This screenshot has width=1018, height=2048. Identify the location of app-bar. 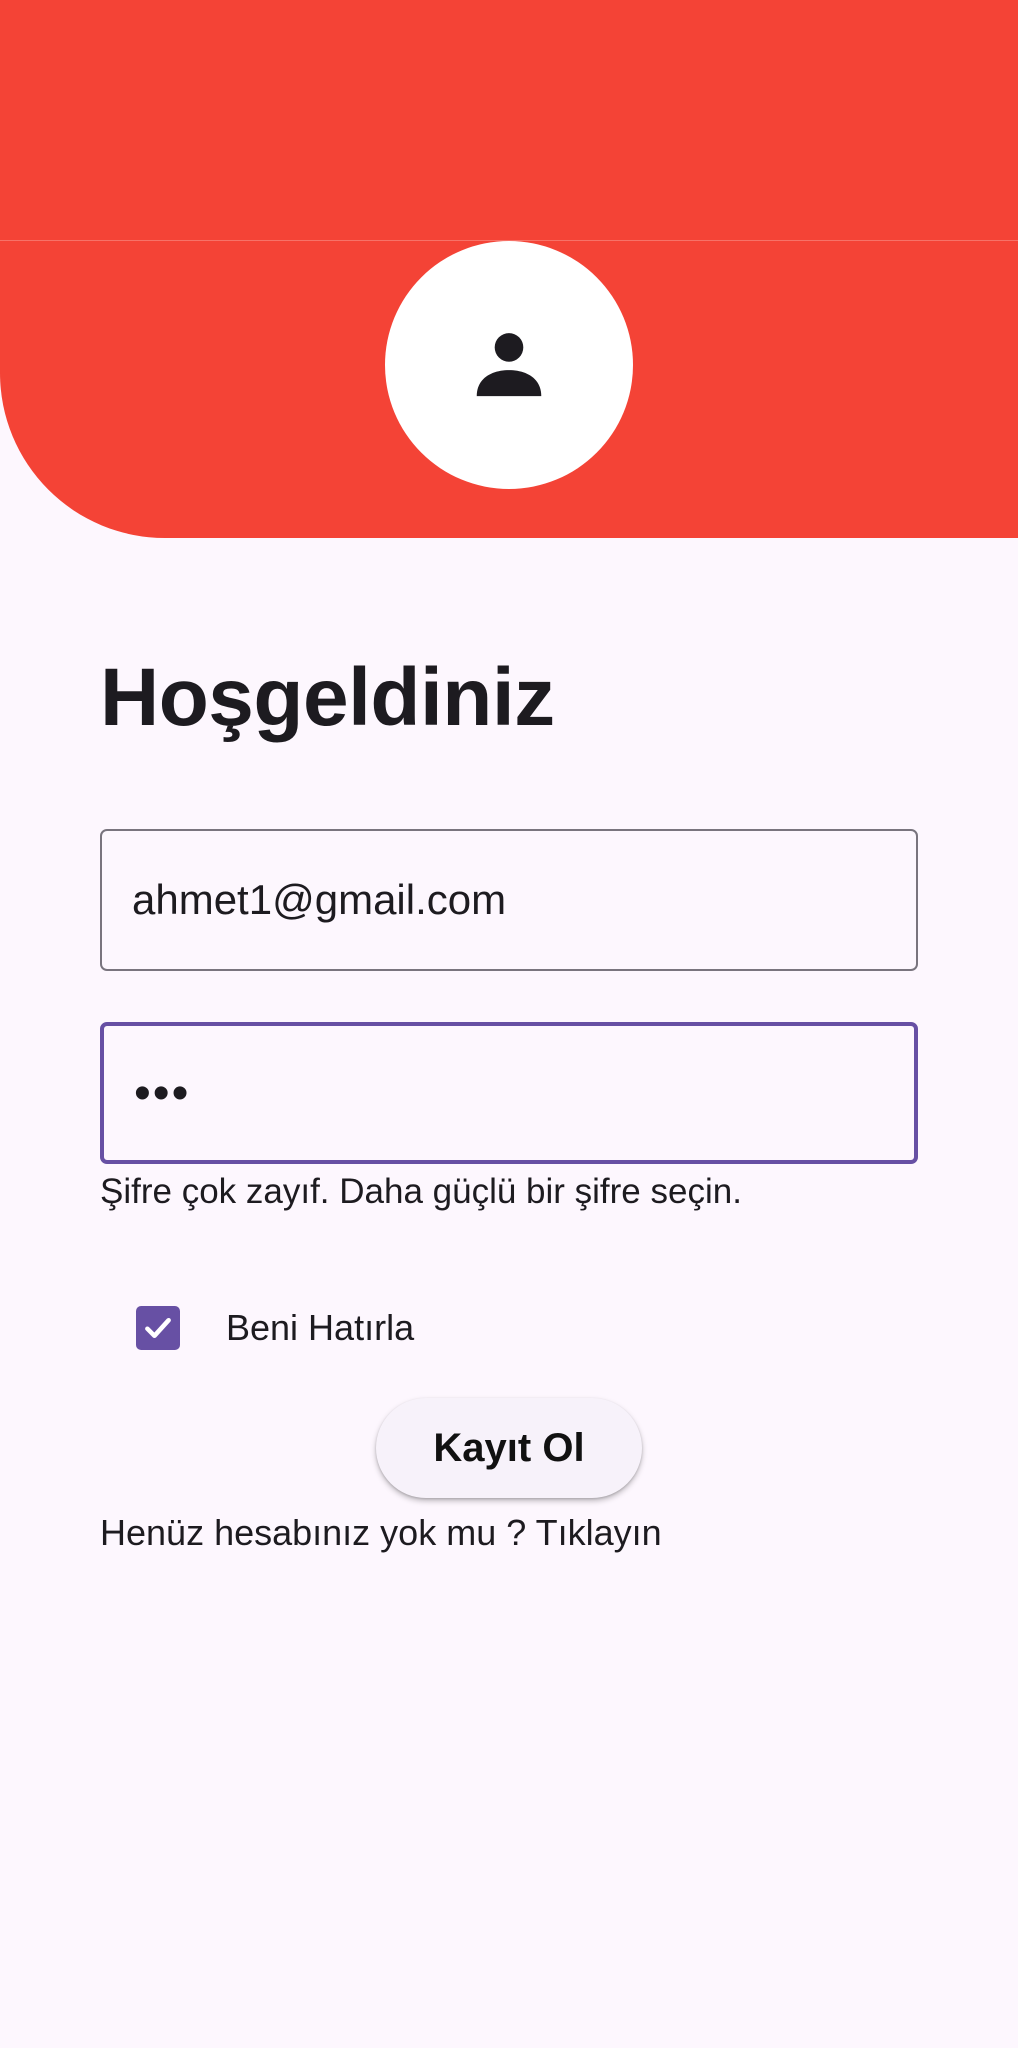
(509, 120).